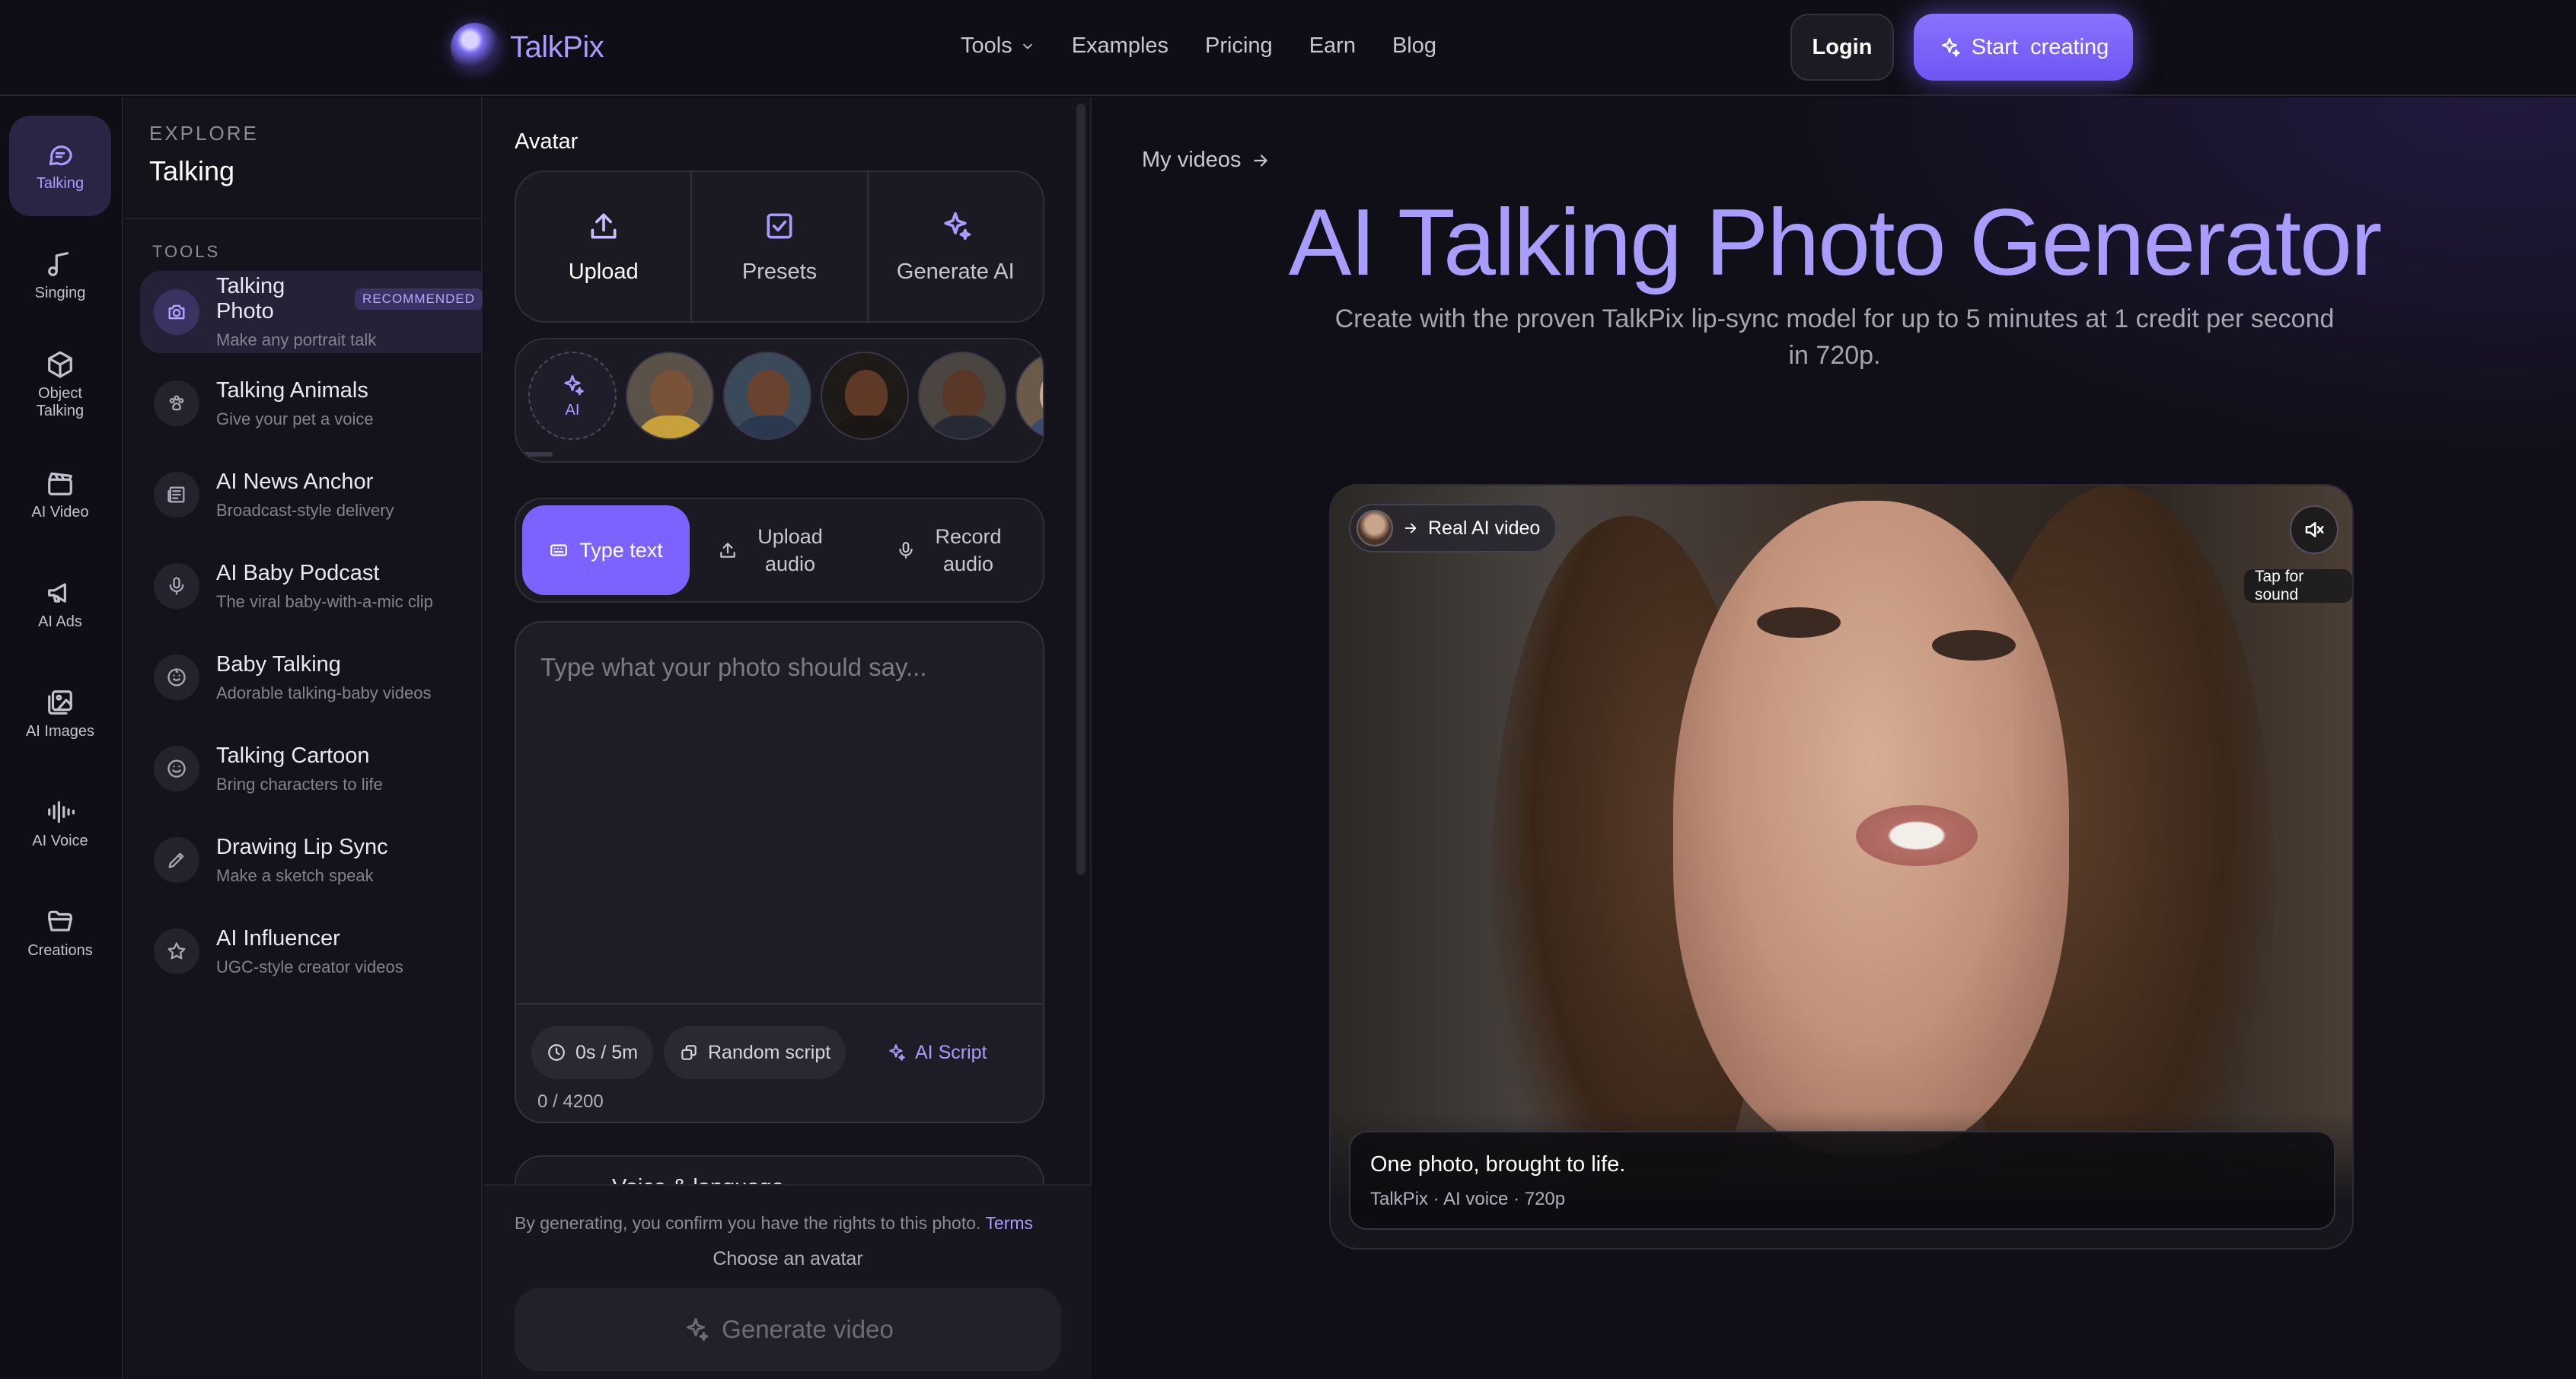 Image resolution: width=2576 pixels, height=1379 pixels. What do you see at coordinates (57, 592) in the screenshot?
I see `megaphone-icon` at bounding box center [57, 592].